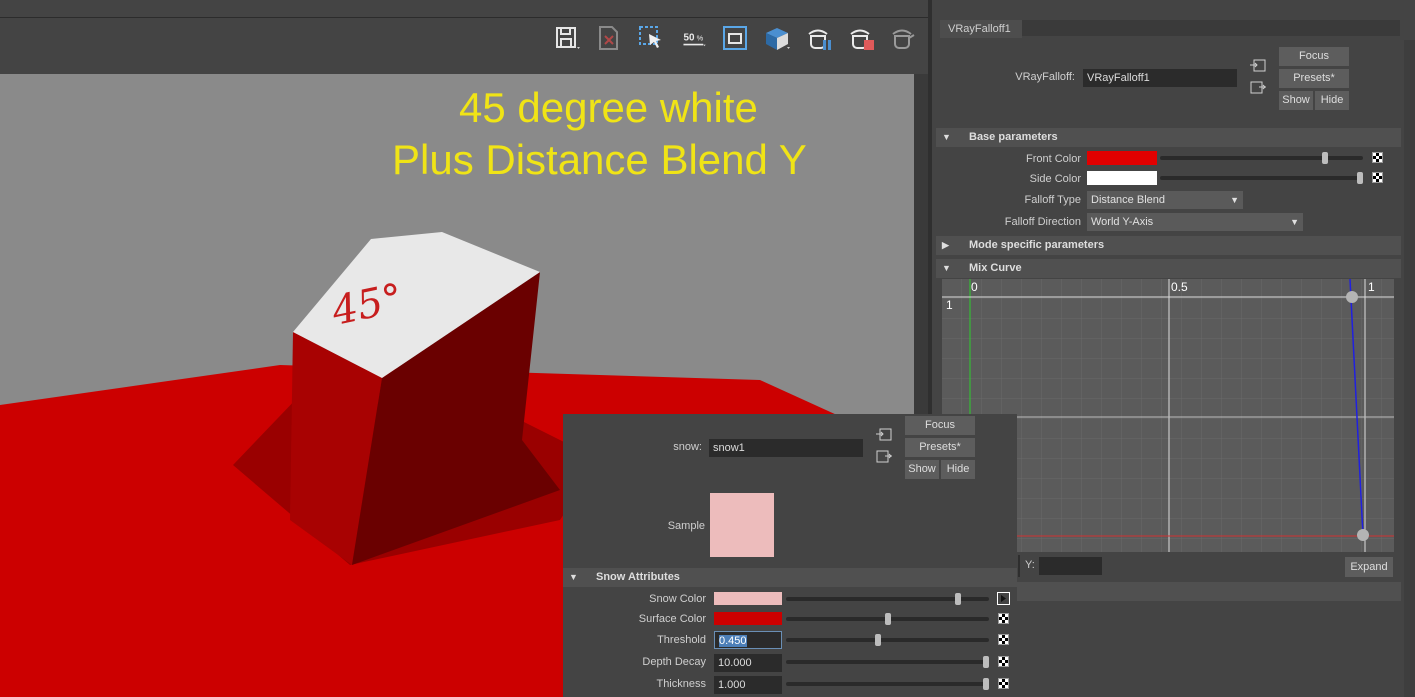 The height and width of the screenshot is (697, 1415). I want to click on side-color-map-icon, so click(1377, 177).